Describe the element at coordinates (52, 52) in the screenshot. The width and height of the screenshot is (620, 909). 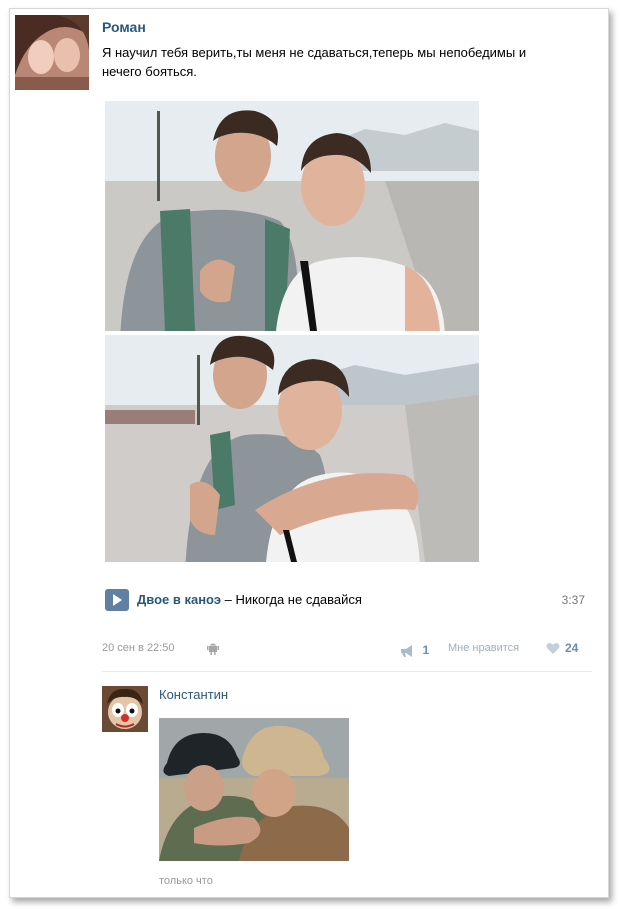
I see `author-avatar` at that location.